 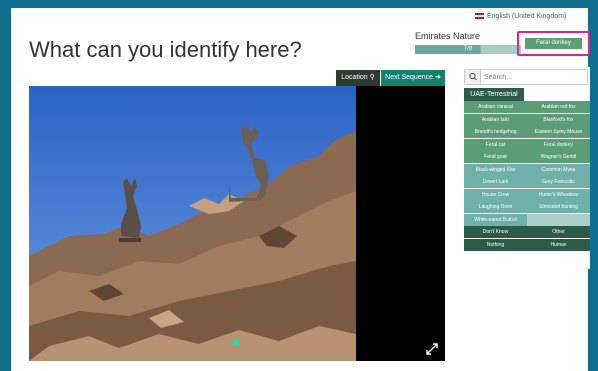 I want to click on species-option: Blanford's fox, so click(x=558, y=119).